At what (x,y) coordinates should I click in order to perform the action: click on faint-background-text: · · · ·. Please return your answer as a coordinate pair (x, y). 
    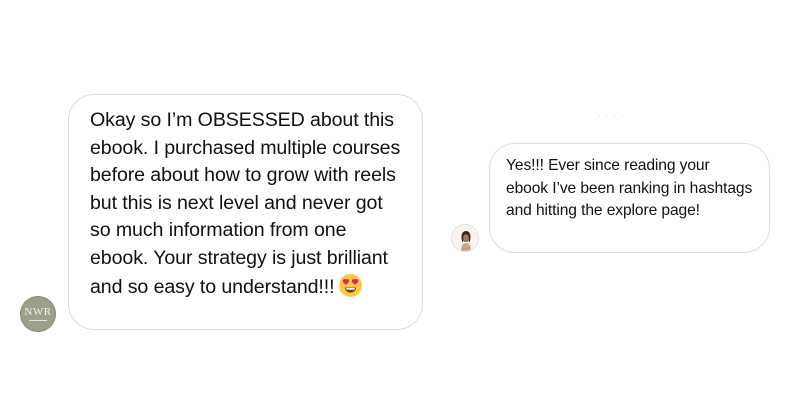
    Looking at the image, I should click on (611, 115).